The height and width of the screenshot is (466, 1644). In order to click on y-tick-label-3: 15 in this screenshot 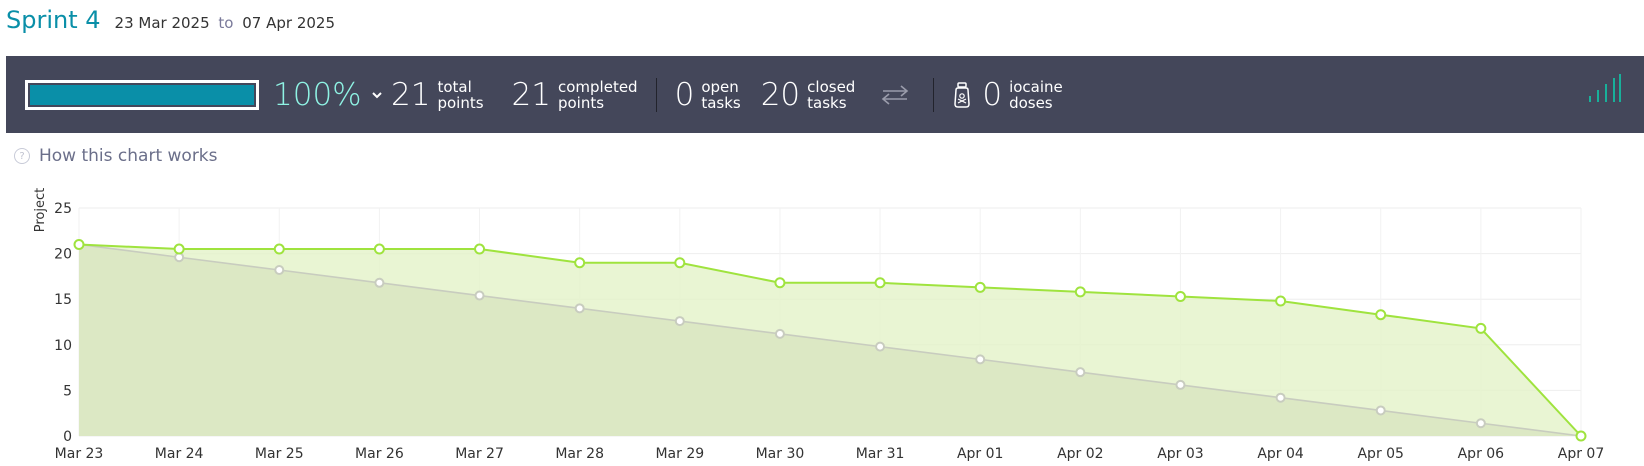, I will do `click(63, 300)`.